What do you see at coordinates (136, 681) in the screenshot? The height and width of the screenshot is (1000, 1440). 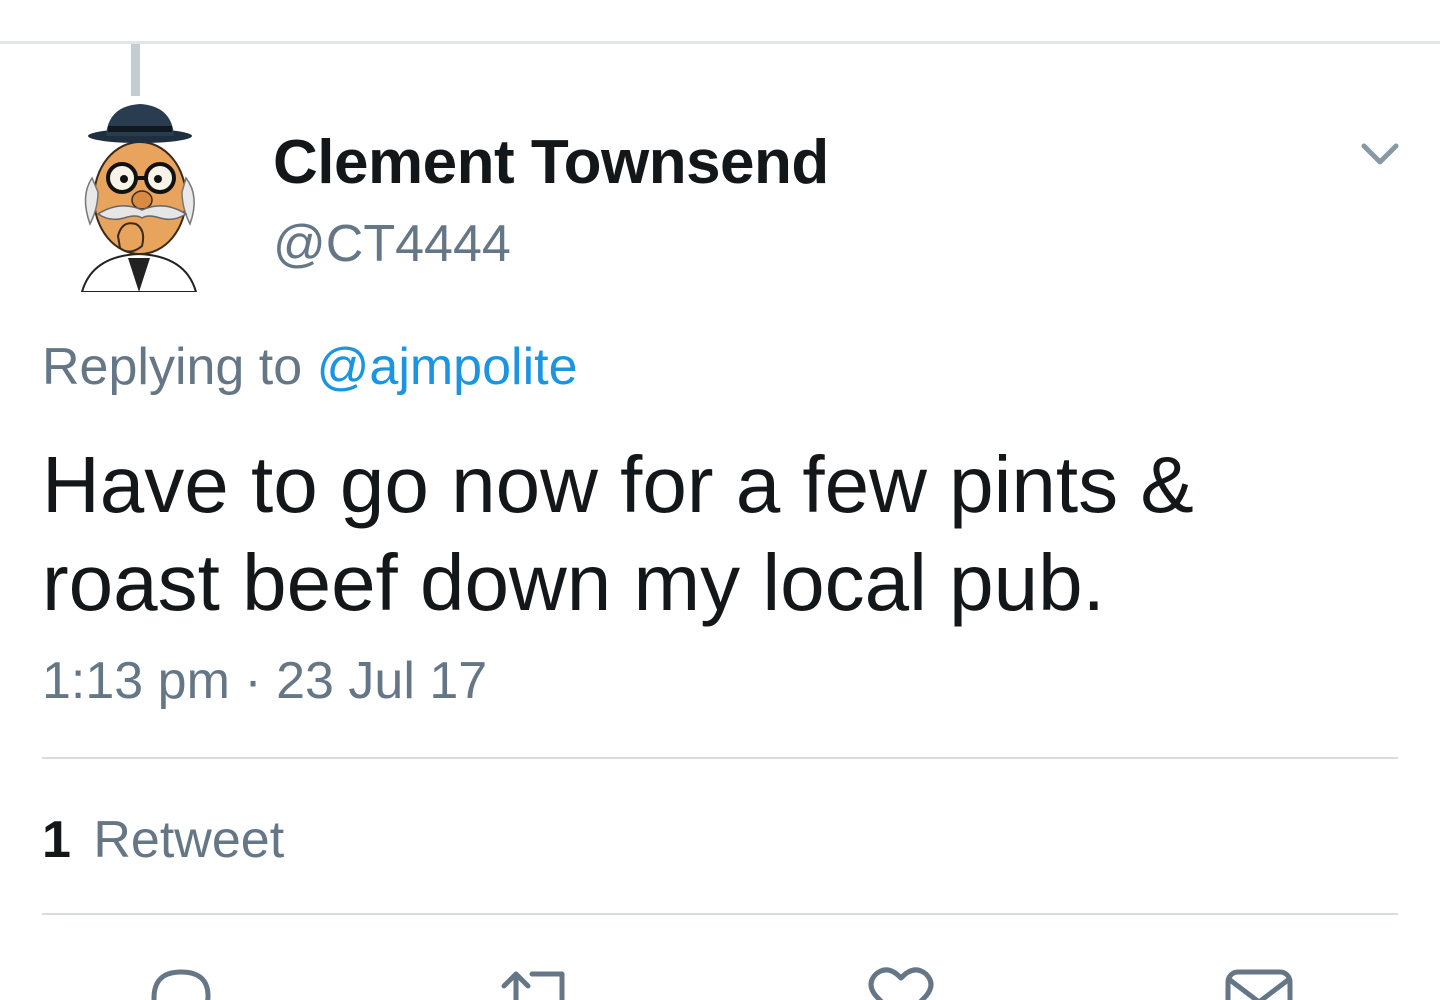 I see `tweet-time: 1:13 pm` at bounding box center [136, 681].